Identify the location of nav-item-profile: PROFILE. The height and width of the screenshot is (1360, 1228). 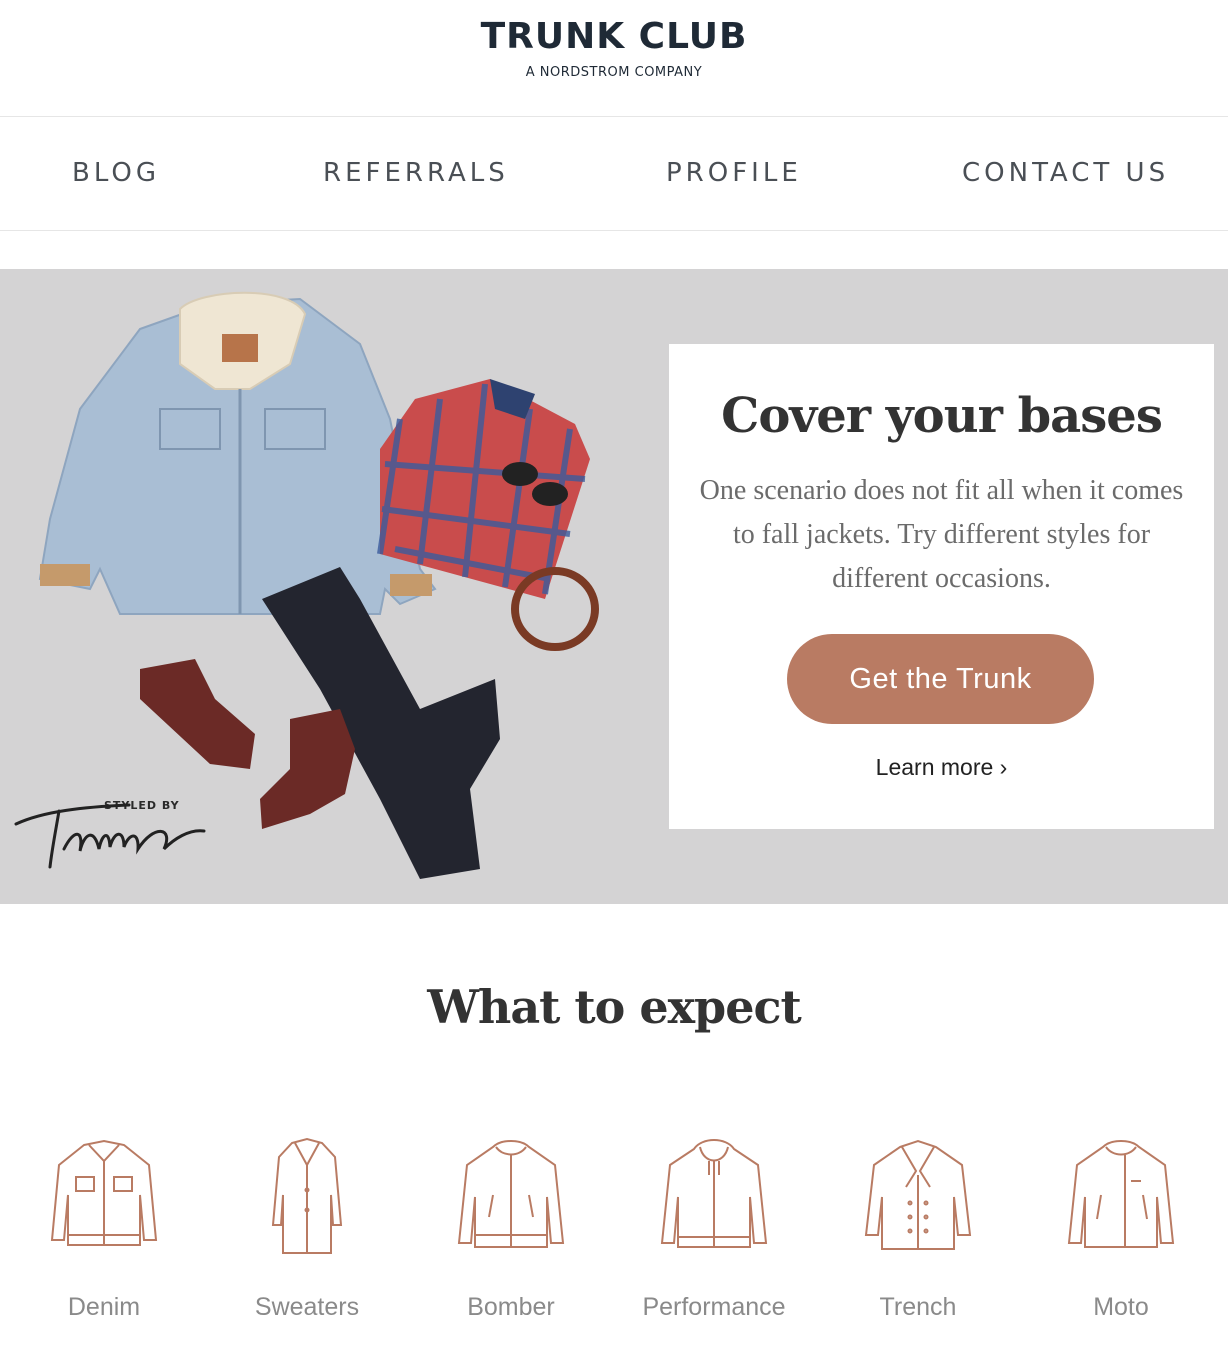
(734, 173).